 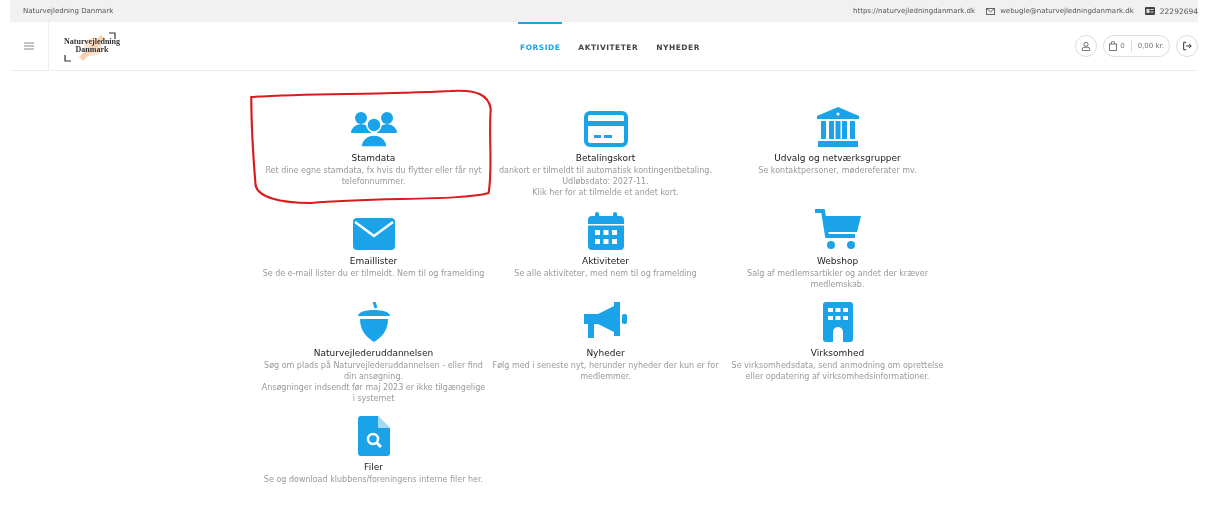 I want to click on tile-title: Aktiviteter, so click(x=605, y=261).